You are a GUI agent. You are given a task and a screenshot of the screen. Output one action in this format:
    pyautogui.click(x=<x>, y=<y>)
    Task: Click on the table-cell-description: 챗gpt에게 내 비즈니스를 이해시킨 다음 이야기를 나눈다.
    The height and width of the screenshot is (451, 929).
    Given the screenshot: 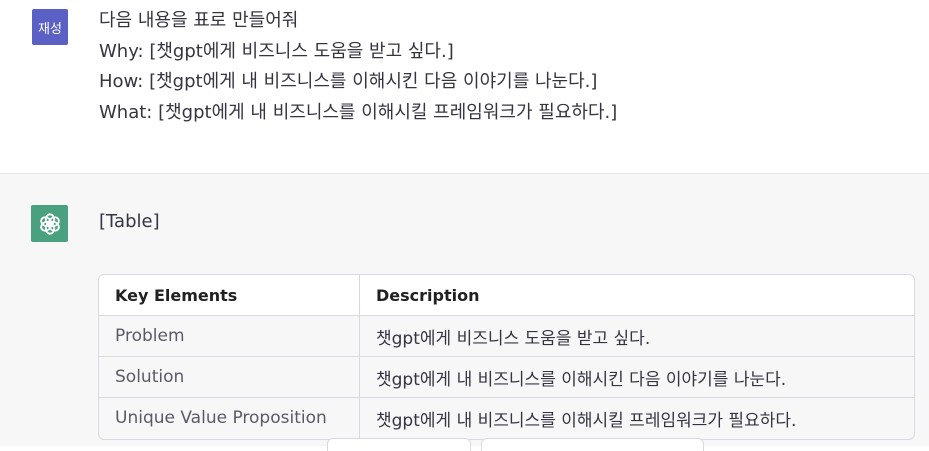 What is the action you would take?
    pyautogui.click(x=636, y=377)
    